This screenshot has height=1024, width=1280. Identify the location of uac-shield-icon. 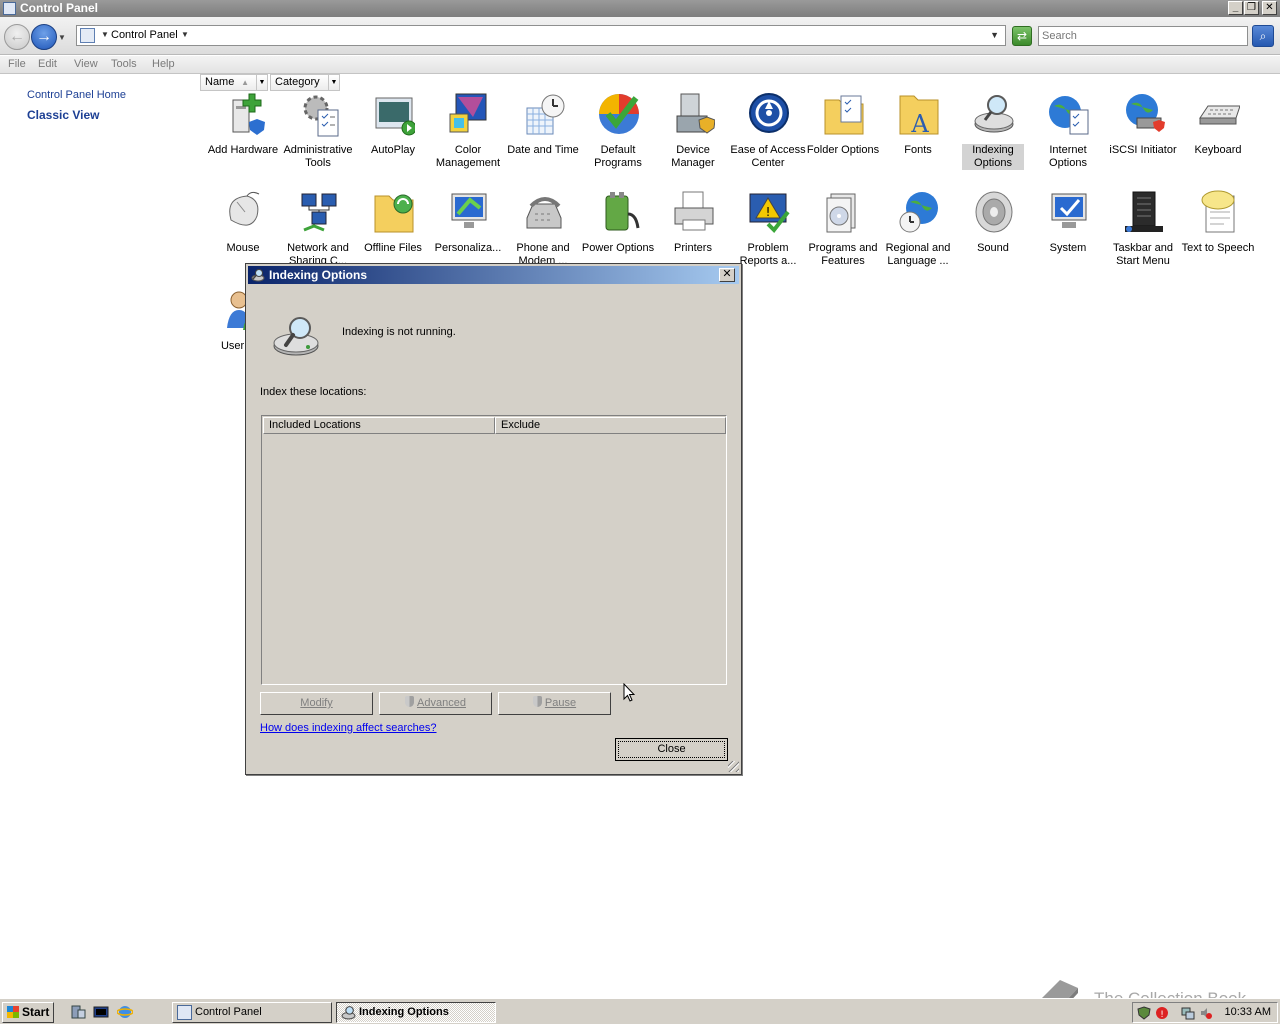
(410, 701).